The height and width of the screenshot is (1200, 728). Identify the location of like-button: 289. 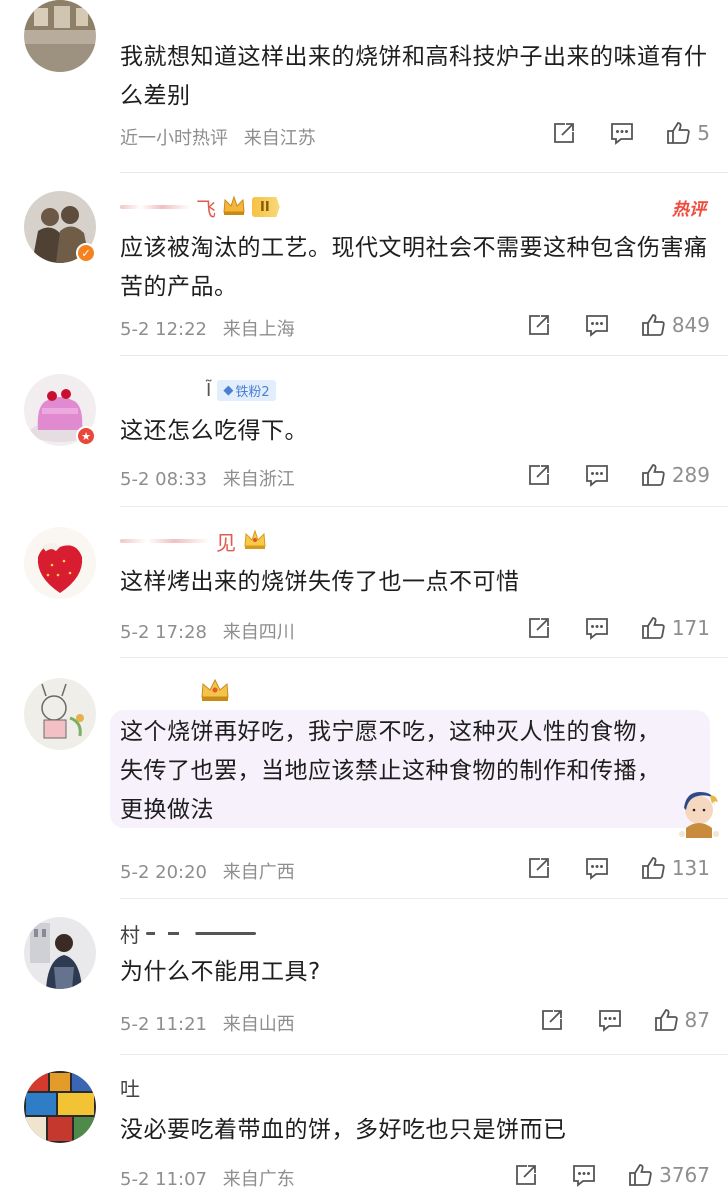
(675, 475).